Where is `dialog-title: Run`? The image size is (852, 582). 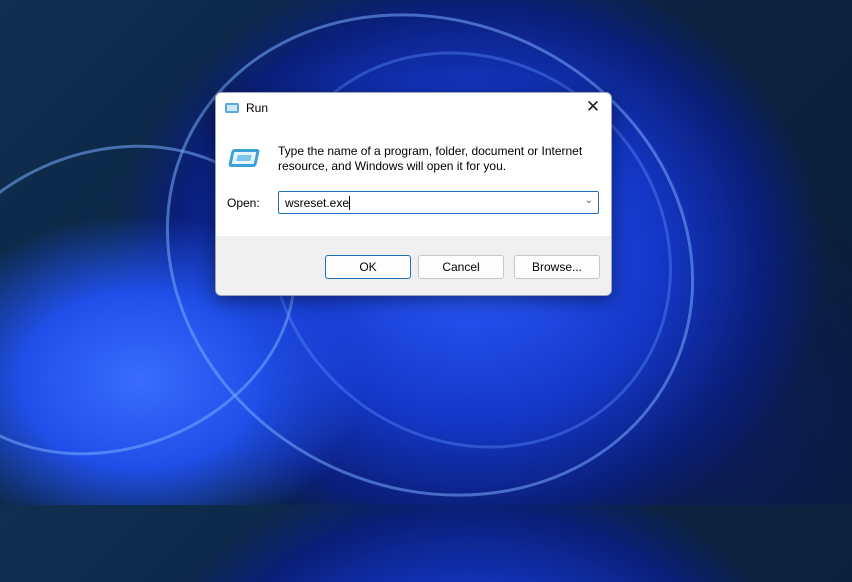 dialog-title: Run is located at coordinates (257, 108).